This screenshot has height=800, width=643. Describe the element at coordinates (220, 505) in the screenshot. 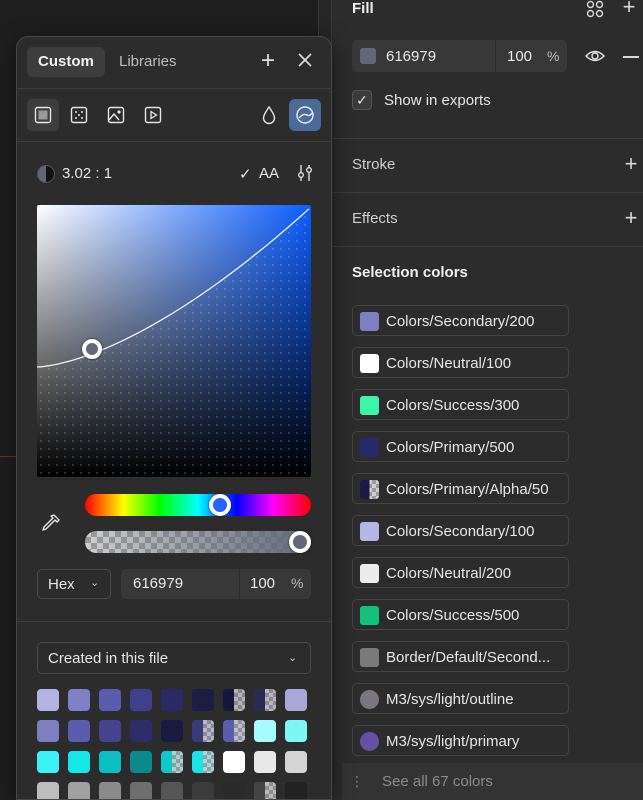

I see `hue-slider-handle` at that location.